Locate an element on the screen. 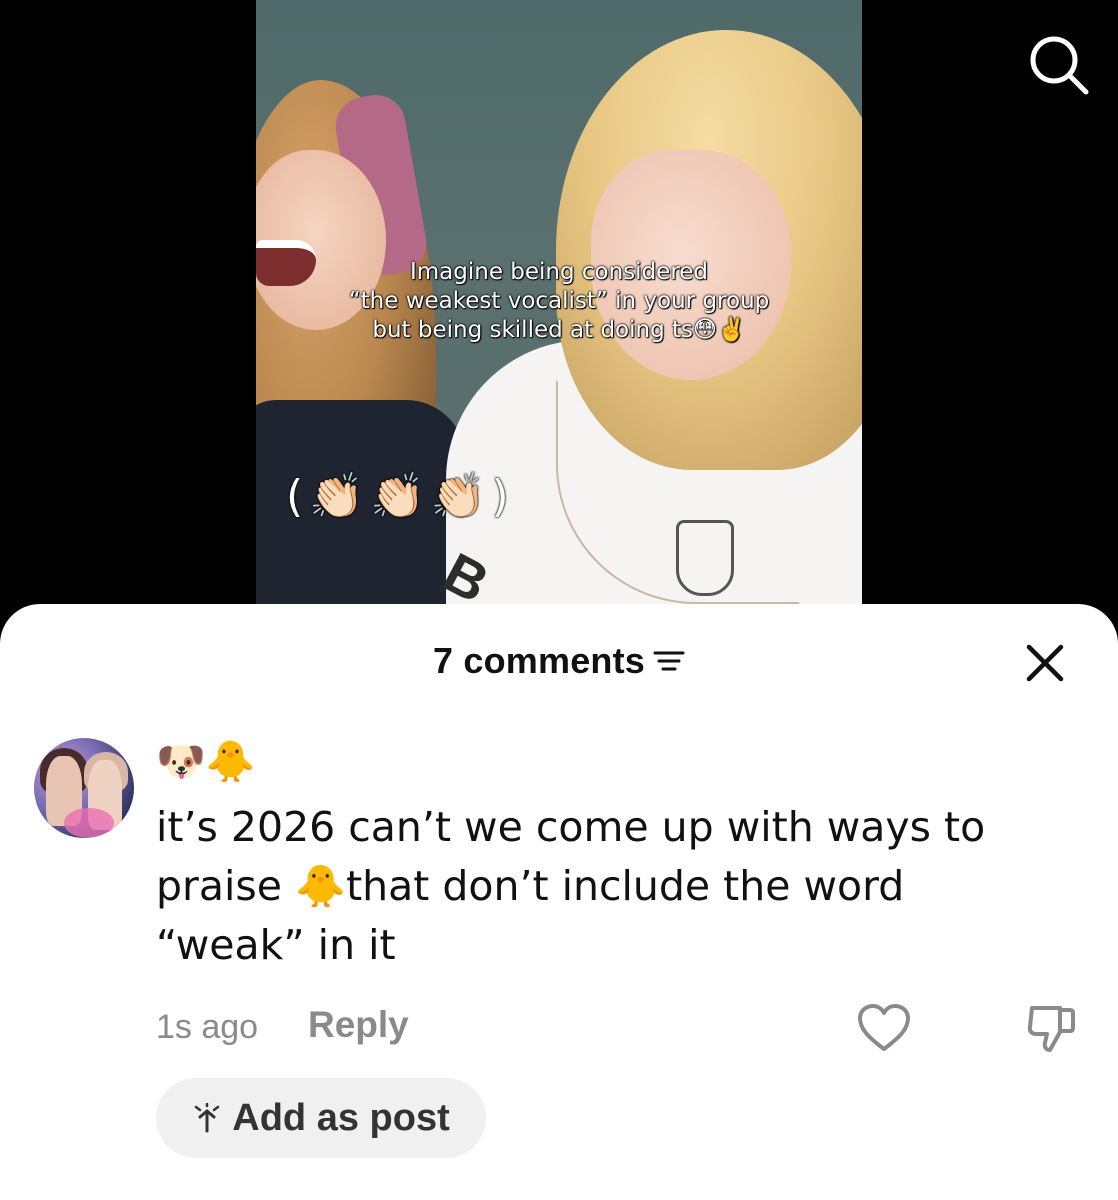 The height and width of the screenshot is (1200, 1118). sparkle-icon is located at coordinates (207, 1118).